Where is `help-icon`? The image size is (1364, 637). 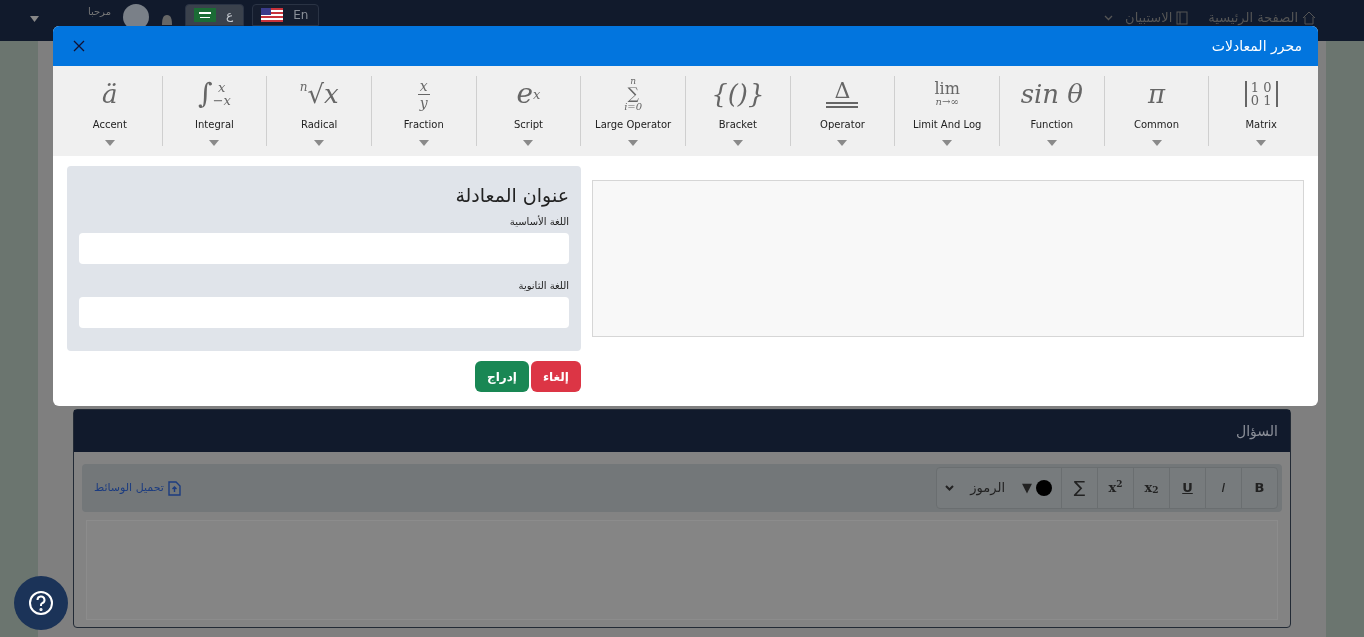 help-icon is located at coordinates (41, 603).